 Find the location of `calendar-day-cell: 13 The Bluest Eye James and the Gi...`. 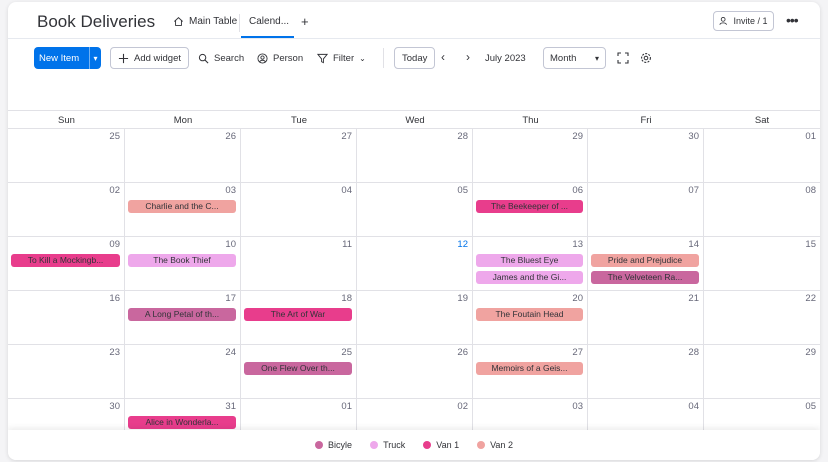

calendar-day-cell: 13 The Bluest Eye James and the Gi... is located at coordinates (530, 264).